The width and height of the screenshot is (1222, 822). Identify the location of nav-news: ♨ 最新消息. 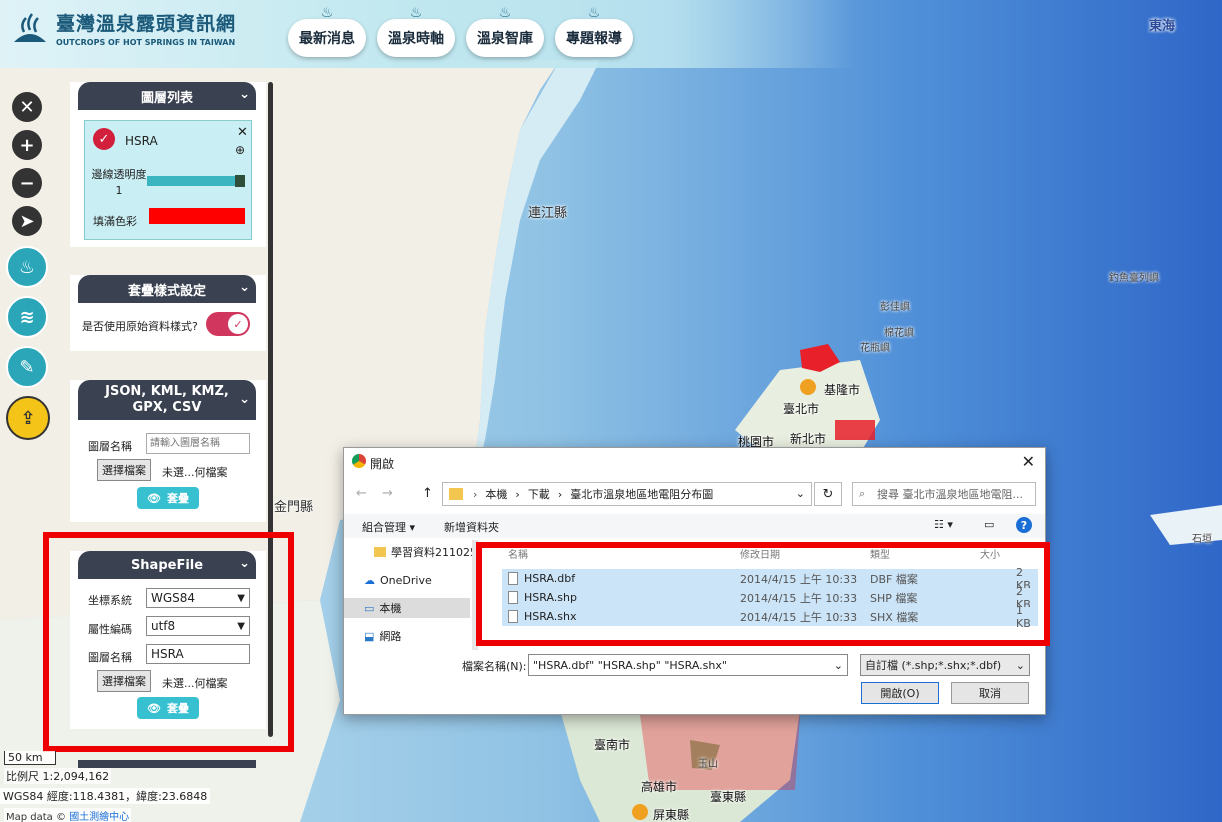
(327, 31).